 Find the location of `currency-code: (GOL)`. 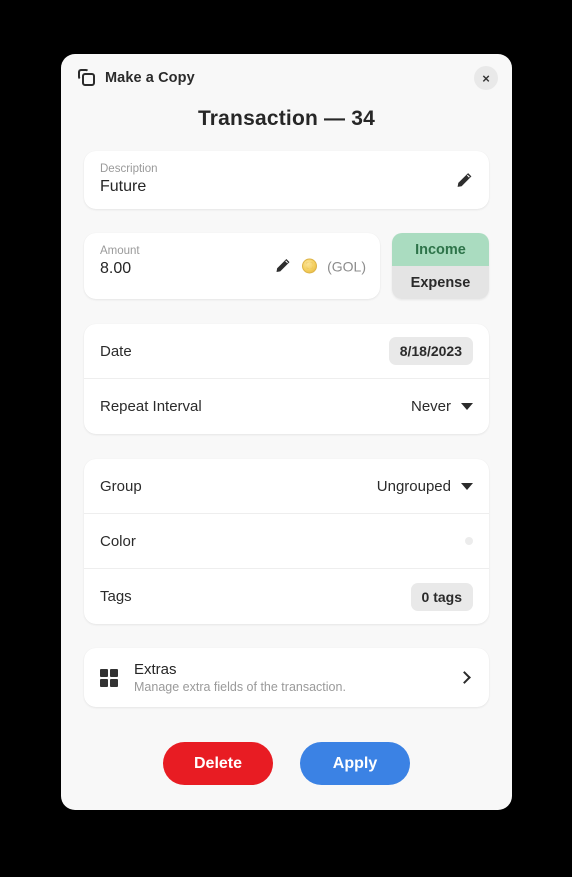

currency-code: (GOL) is located at coordinates (346, 266).